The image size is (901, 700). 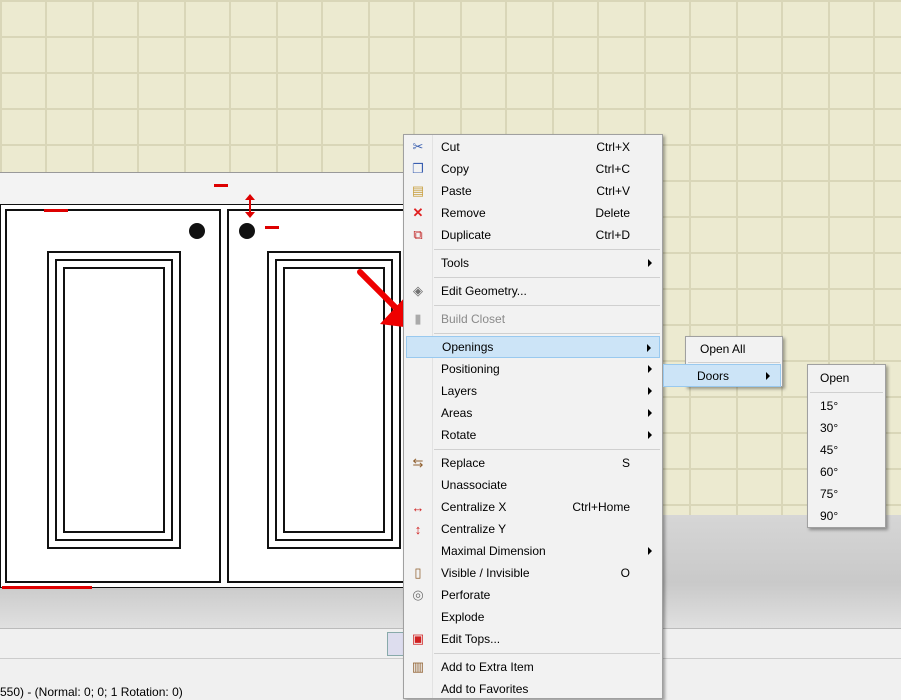 I want to click on menu-item-add-to-favorites: Add to Favorites, so click(x=533, y=689).